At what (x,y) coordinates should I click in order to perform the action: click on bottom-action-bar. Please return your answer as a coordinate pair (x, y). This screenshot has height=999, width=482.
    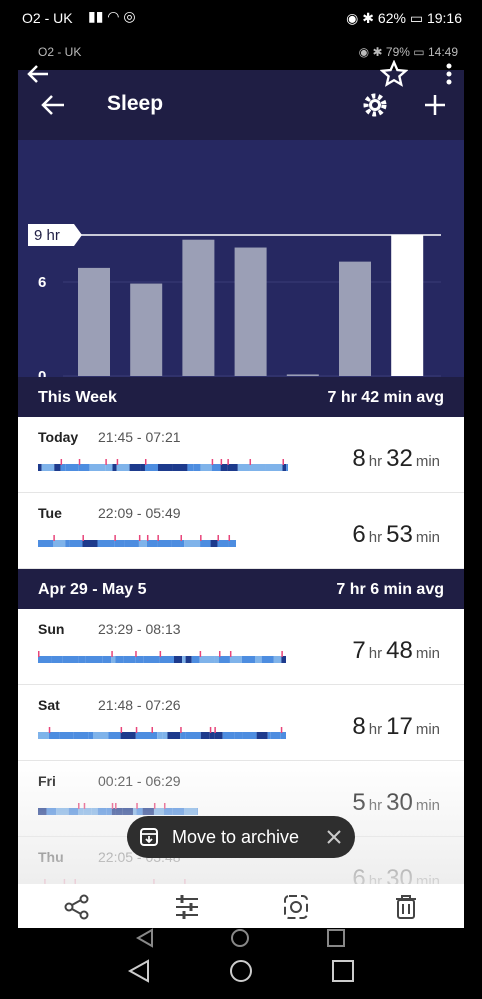
    Looking at the image, I should click on (241, 906).